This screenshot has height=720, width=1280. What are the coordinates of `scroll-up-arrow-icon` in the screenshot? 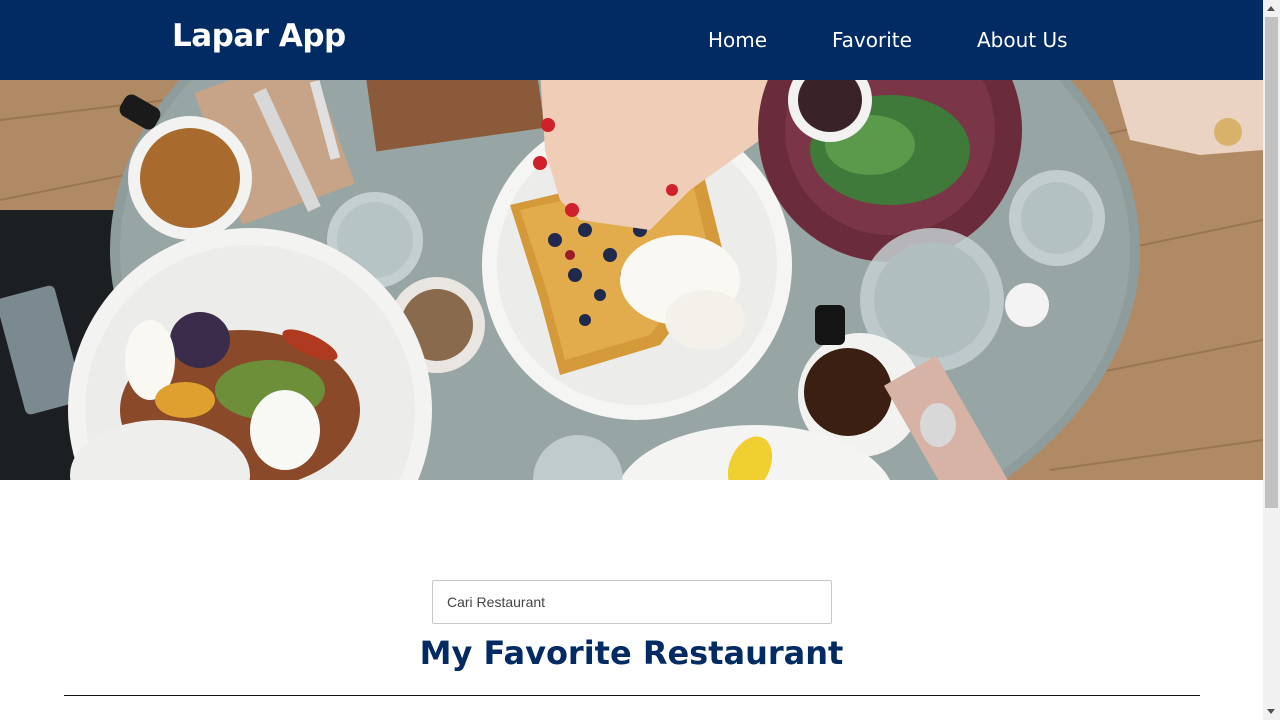 It's located at (1271, 8).